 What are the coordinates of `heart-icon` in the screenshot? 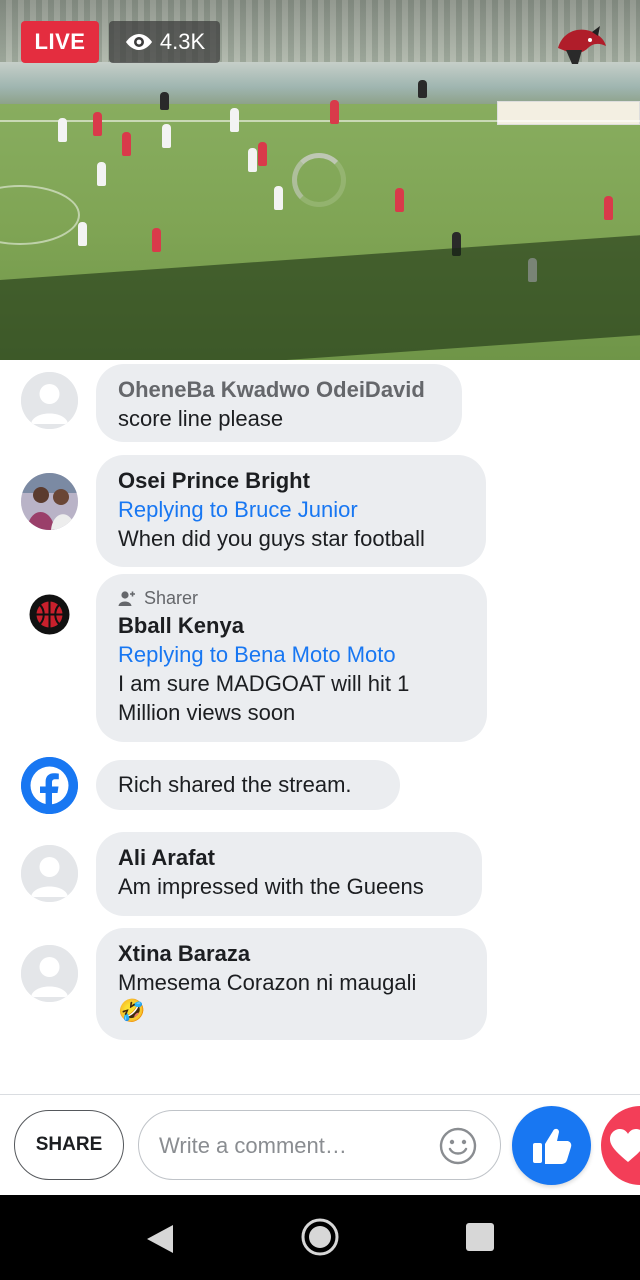 It's located at (624, 1145).